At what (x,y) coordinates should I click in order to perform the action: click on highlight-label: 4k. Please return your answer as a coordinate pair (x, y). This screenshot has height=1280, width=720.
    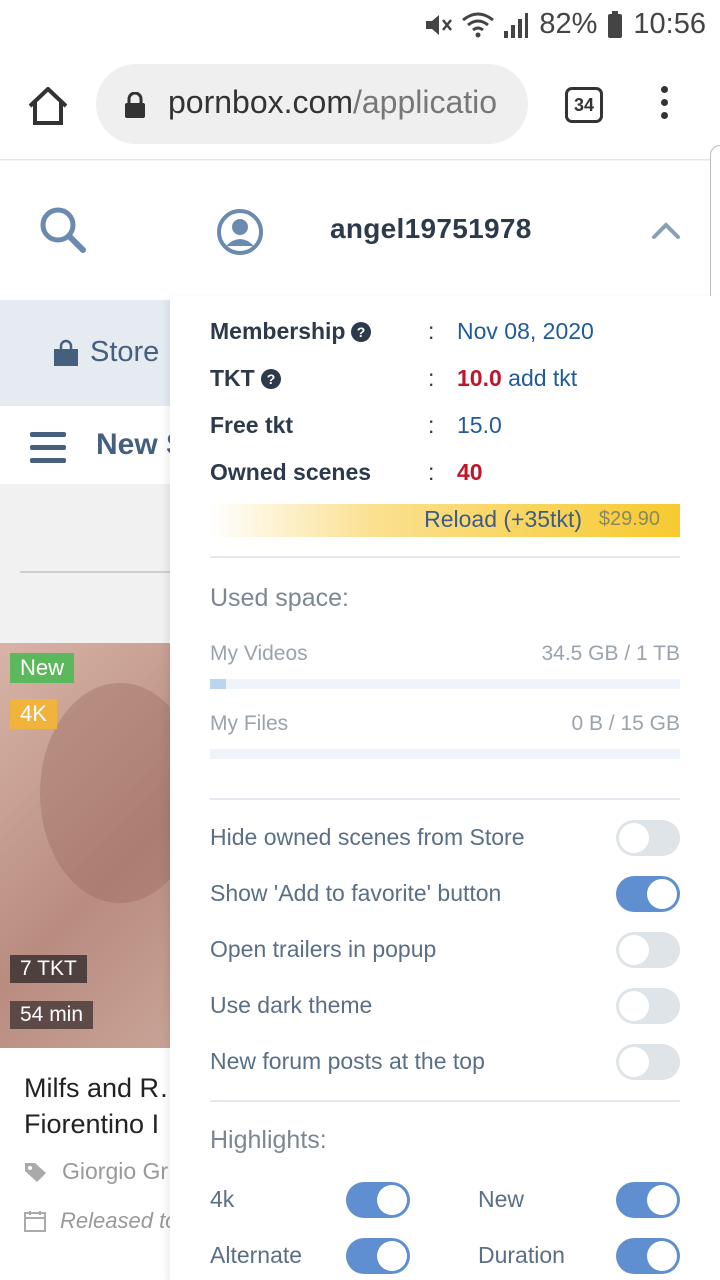
    Looking at the image, I should click on (222, 1199).